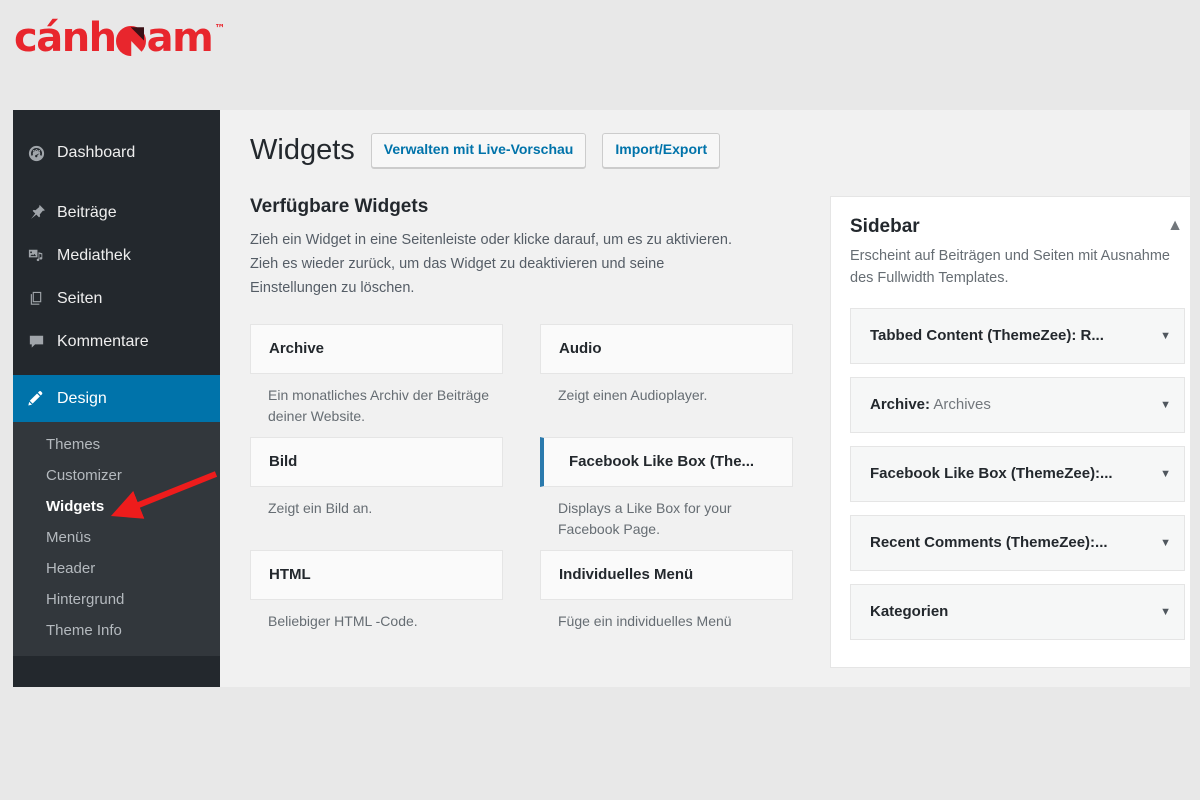  What do you see at coordinates (661, 150) in the screenshot?
I see `import-export-button: Import/Export` at bounding box center [661, 150].